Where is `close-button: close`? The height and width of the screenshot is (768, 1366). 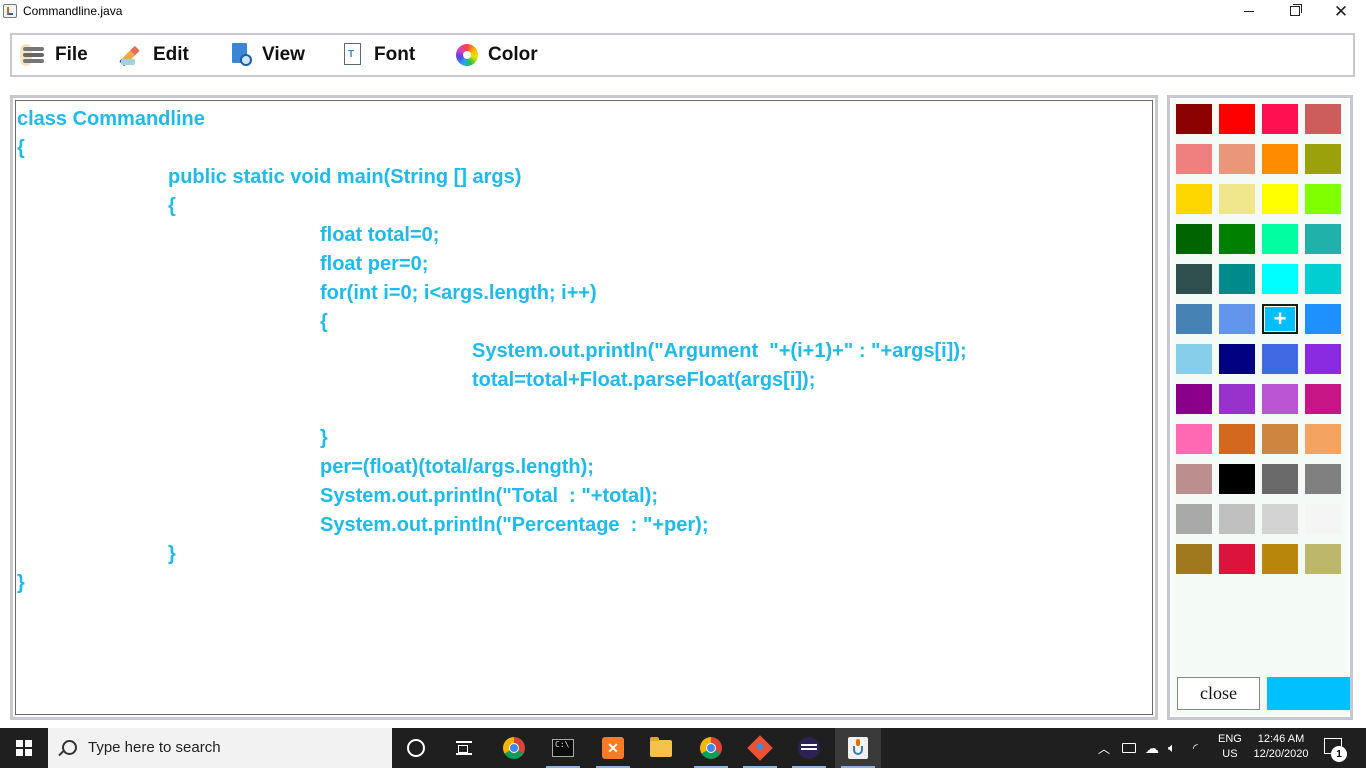 close-button: close is located at coordinates (1218, 693).